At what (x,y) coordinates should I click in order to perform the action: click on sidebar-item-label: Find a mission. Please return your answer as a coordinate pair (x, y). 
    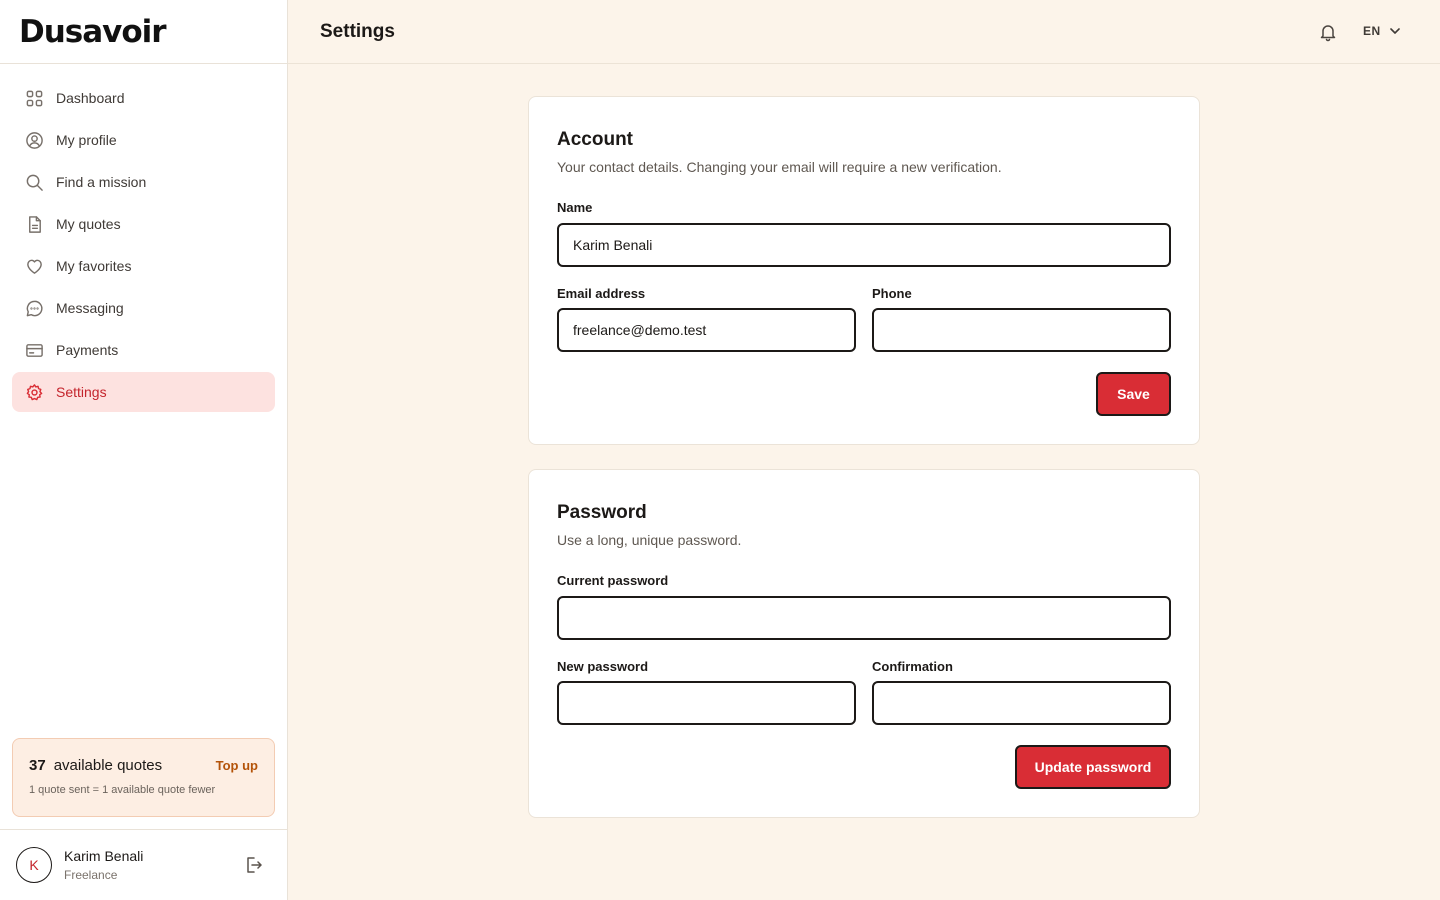
    Looking at the image, I should click on (101, 182).